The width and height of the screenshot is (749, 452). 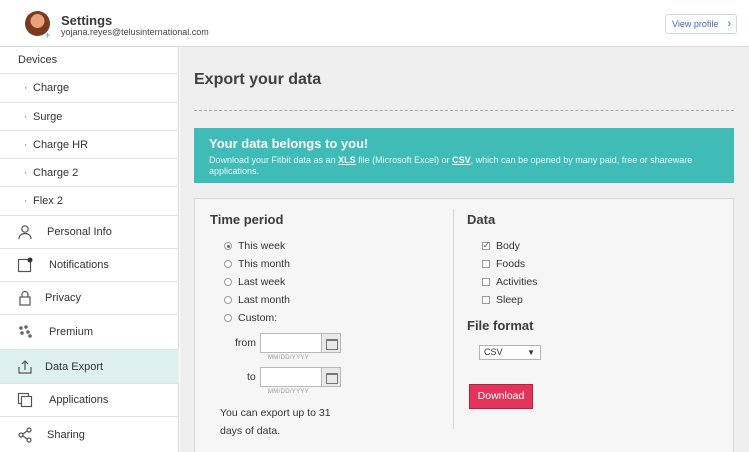 What do you see at coordinates (464, 110) in the screenshot?
I see `divider` at bounding box center [464, 110].